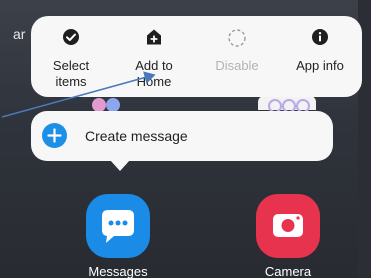 This screenshot has width=371, height=279. What do you see at coordinates (154, 73) in the screenshot?
I see `add-to-home-label: Add to Home` at bounding box center [154, 73].